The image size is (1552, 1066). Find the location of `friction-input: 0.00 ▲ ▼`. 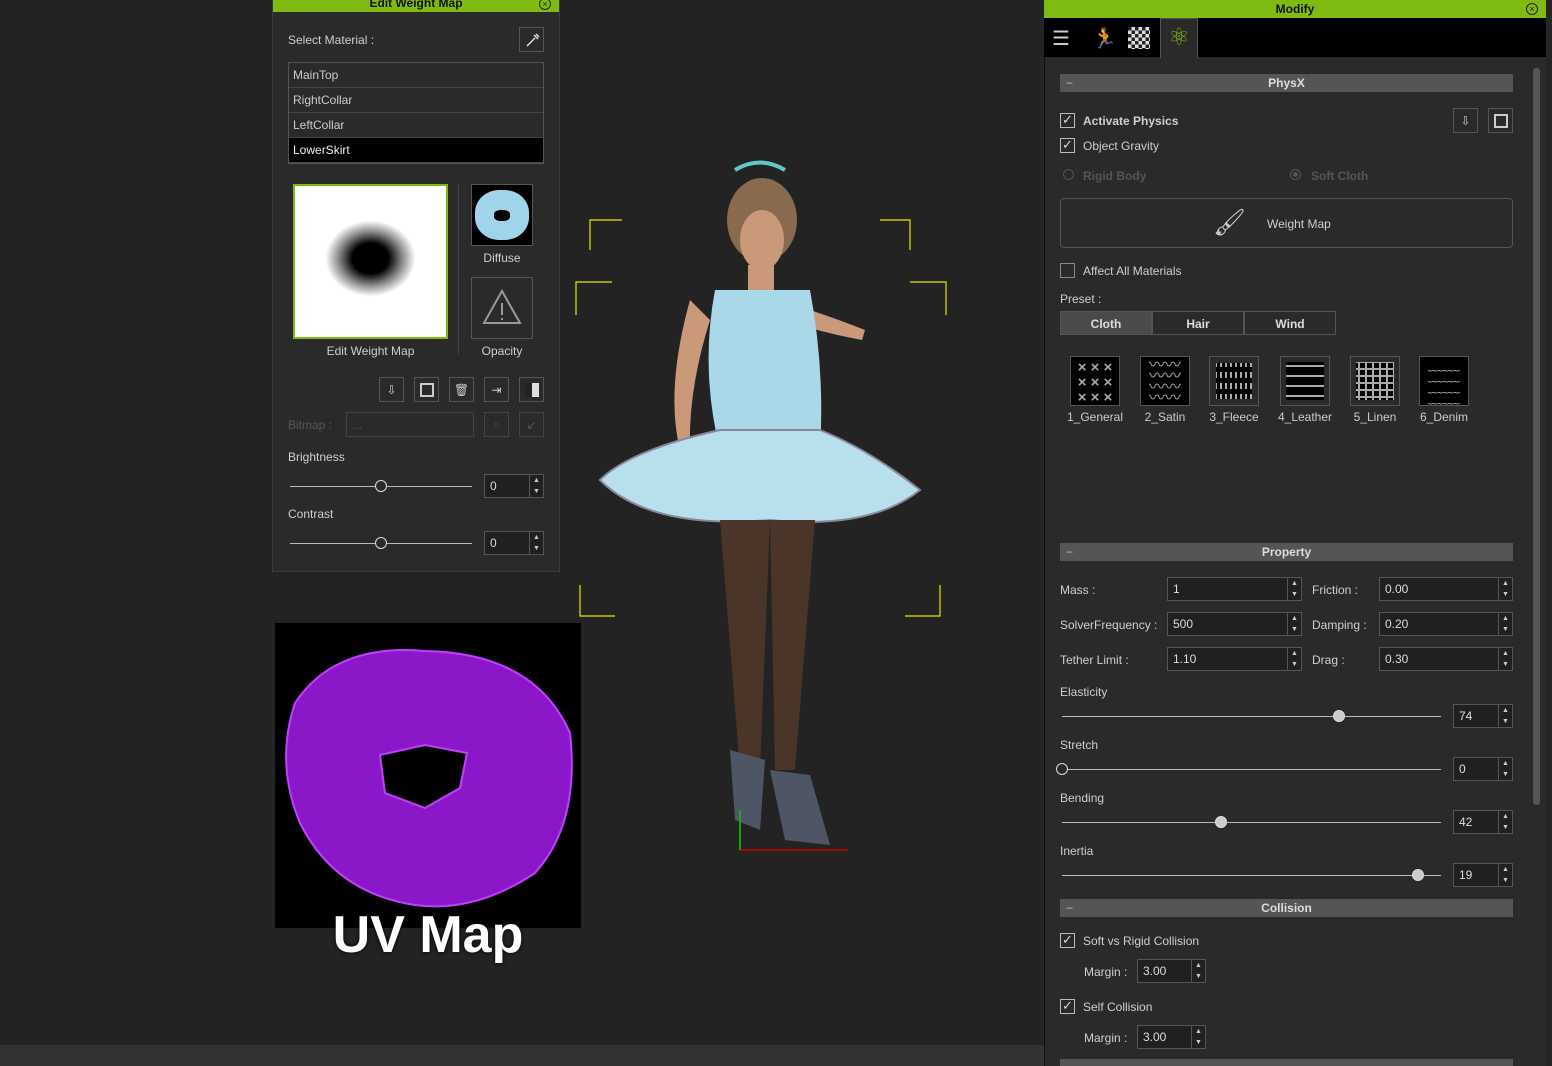

friction-input: 0.00 ▲ ▼ is located at coordinates (1446, 589).